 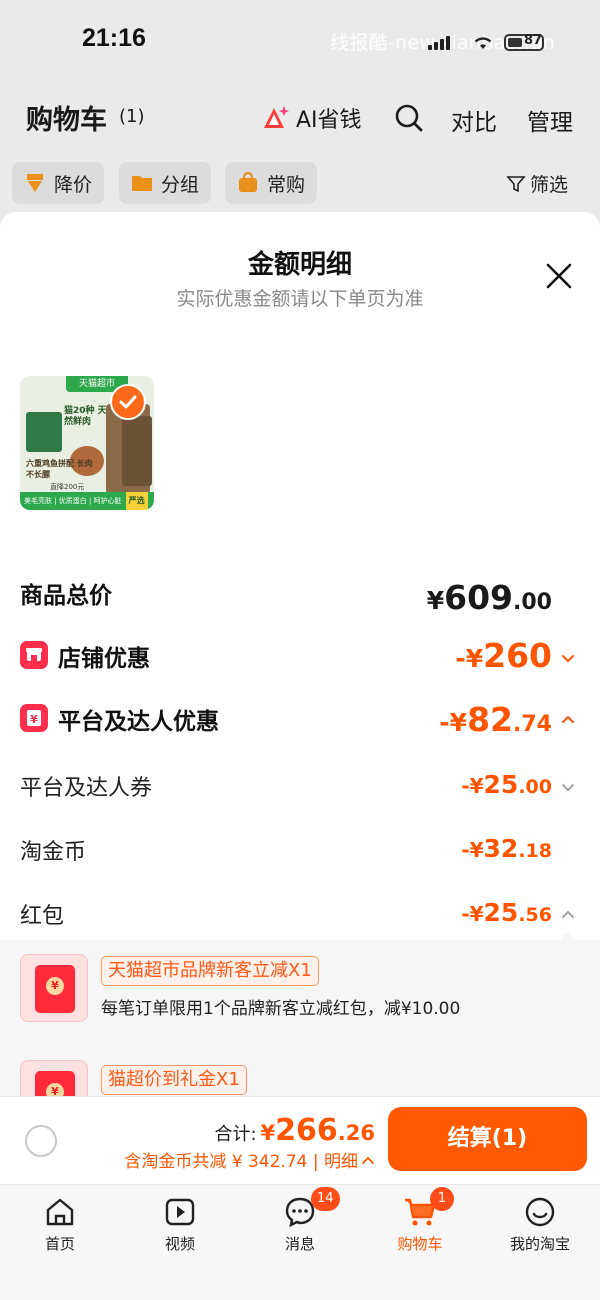 What do you see at coordinates (286, 184) in the screenshot?
I see `filter-chip-label: 常购` at bounding box center [286, 184].